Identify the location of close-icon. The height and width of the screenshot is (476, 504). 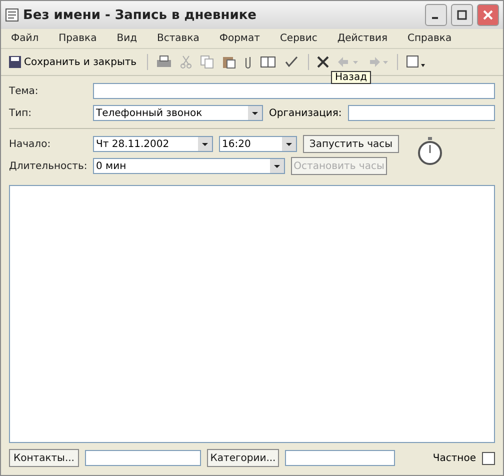
(488, 15).